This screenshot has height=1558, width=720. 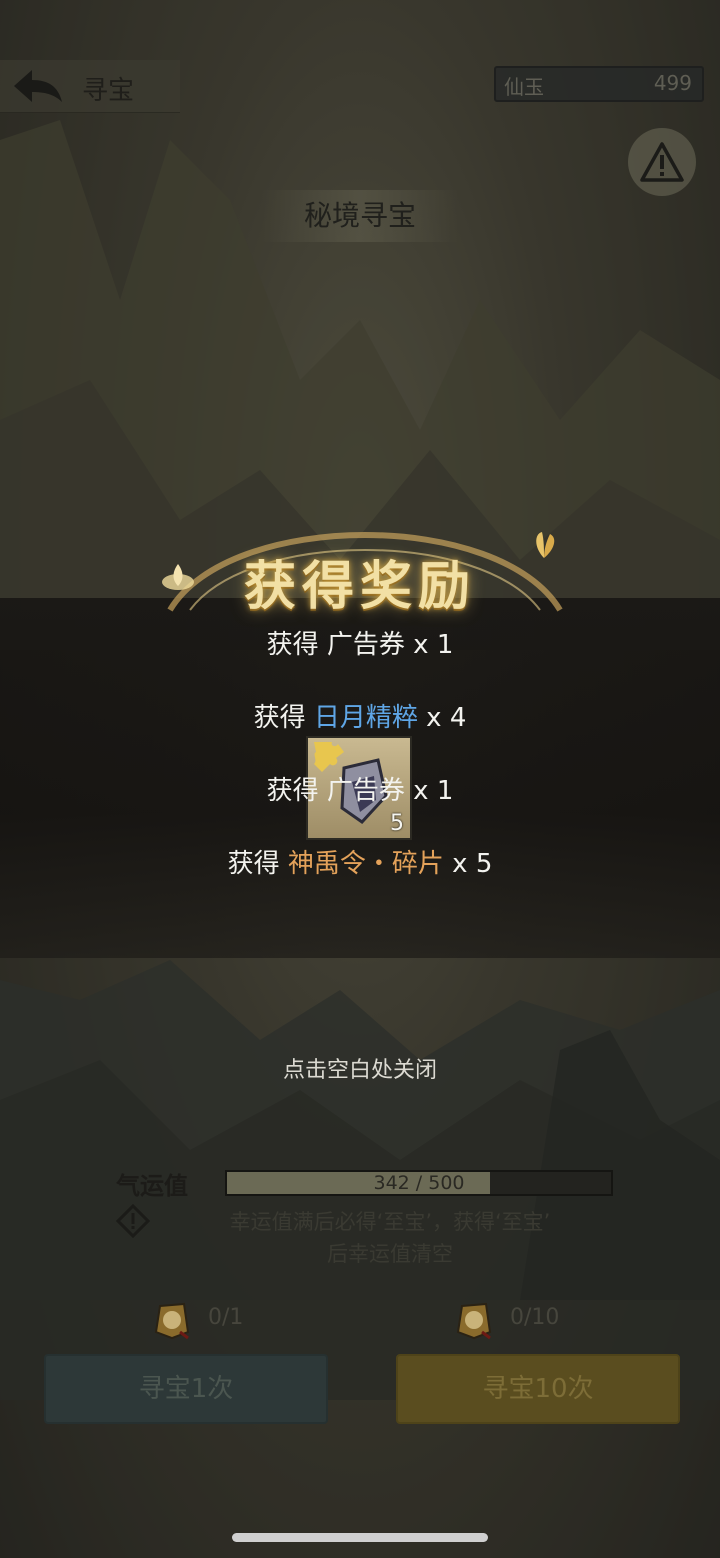 I want to click on currency-value: 499, so click(x=672, y=83).